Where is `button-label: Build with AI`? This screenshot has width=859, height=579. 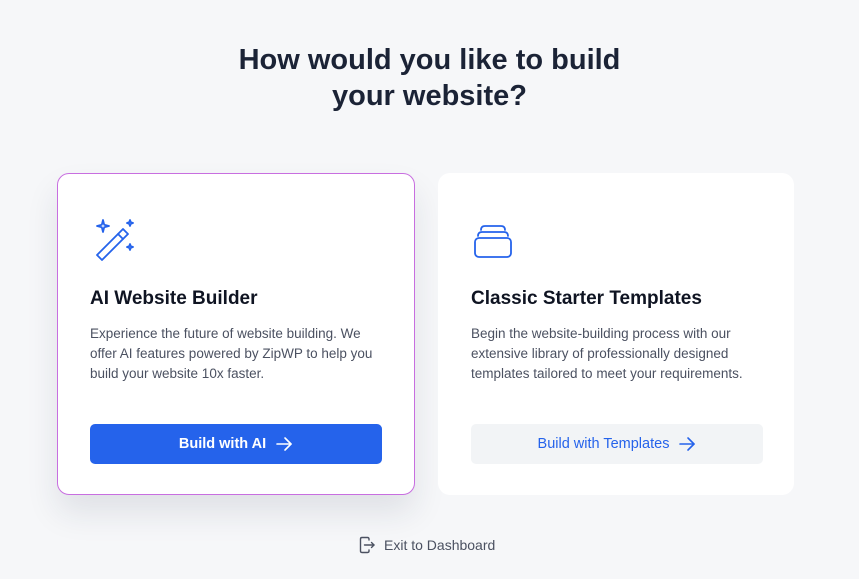
button-label: Build with AI is located at coordinates (222, 444).